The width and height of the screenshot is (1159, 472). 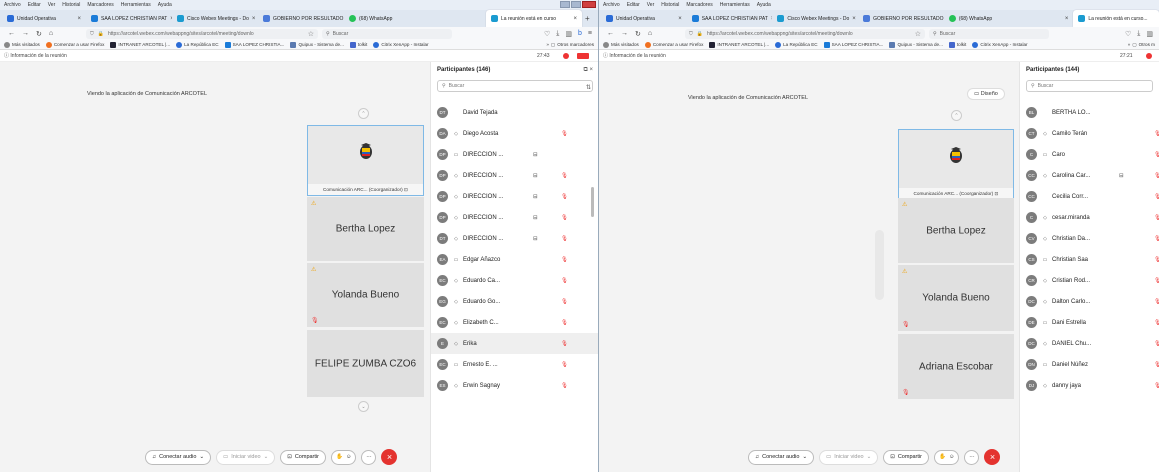 What do you see at coordinates (514, 112) in the screenshot?
I see `participant-row: DT David Tejada` at bounding box center [514, 112].